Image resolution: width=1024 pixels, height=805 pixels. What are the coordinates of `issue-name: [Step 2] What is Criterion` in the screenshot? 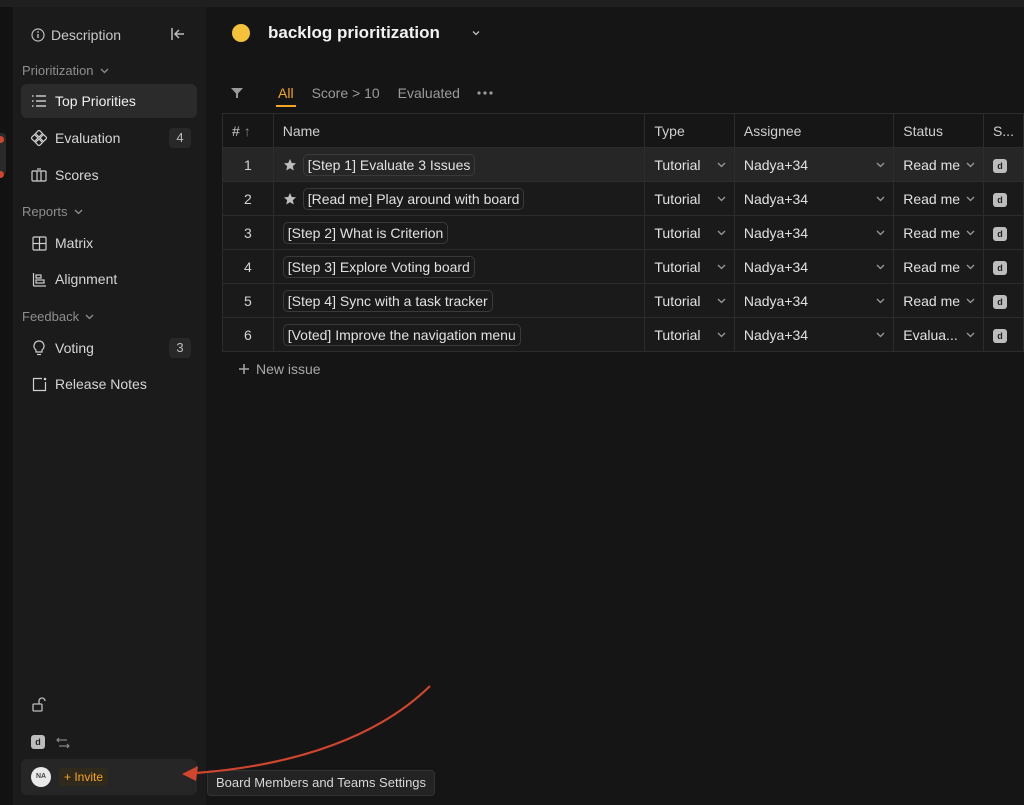 It's located at (365, 232).